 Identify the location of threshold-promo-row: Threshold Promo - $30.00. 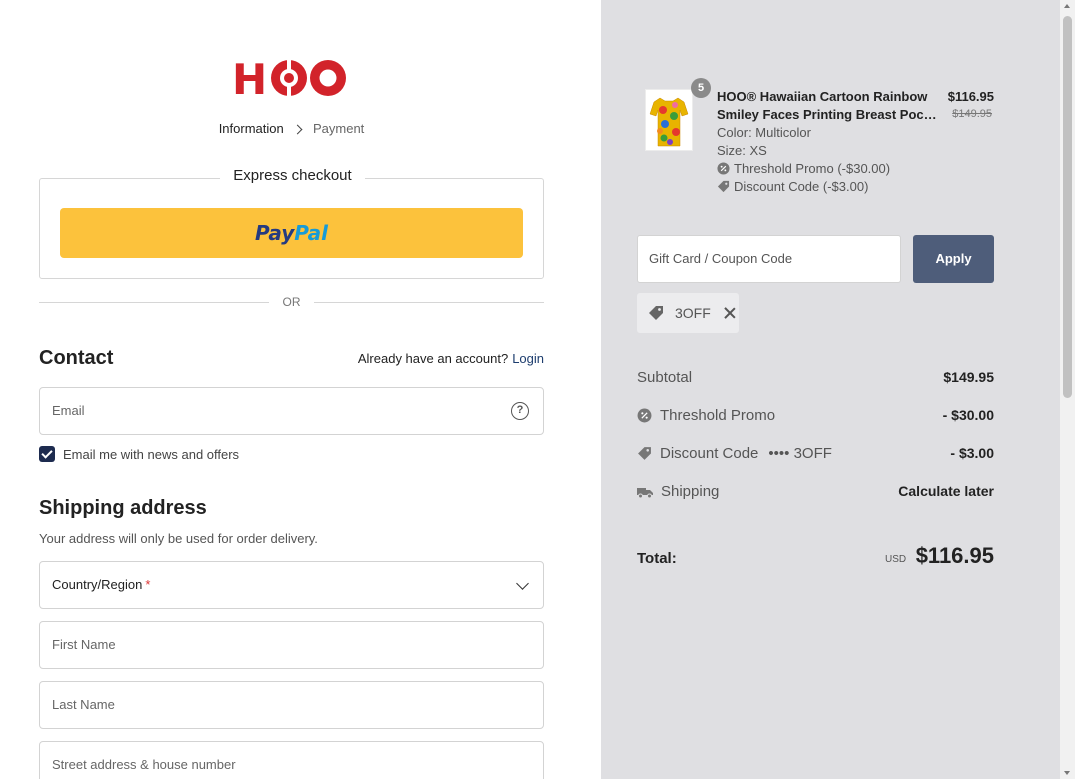
(815, 418).